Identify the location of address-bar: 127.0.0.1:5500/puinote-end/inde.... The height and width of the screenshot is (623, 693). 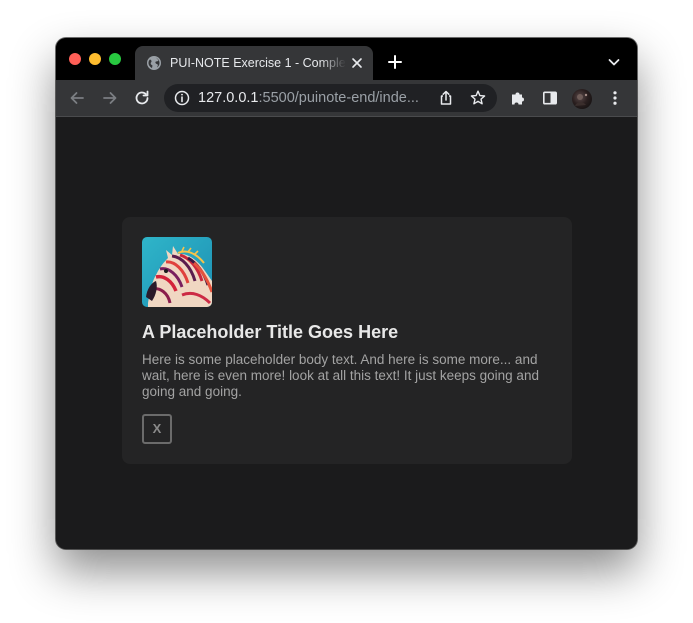
(330, 98).